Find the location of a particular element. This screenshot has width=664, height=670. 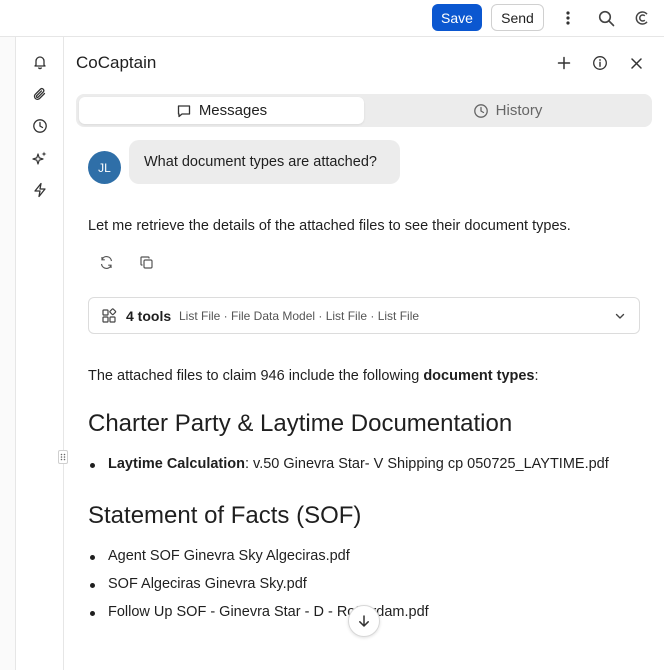

user-message-text: What document types are attached? is located at coordinates (260, 162).